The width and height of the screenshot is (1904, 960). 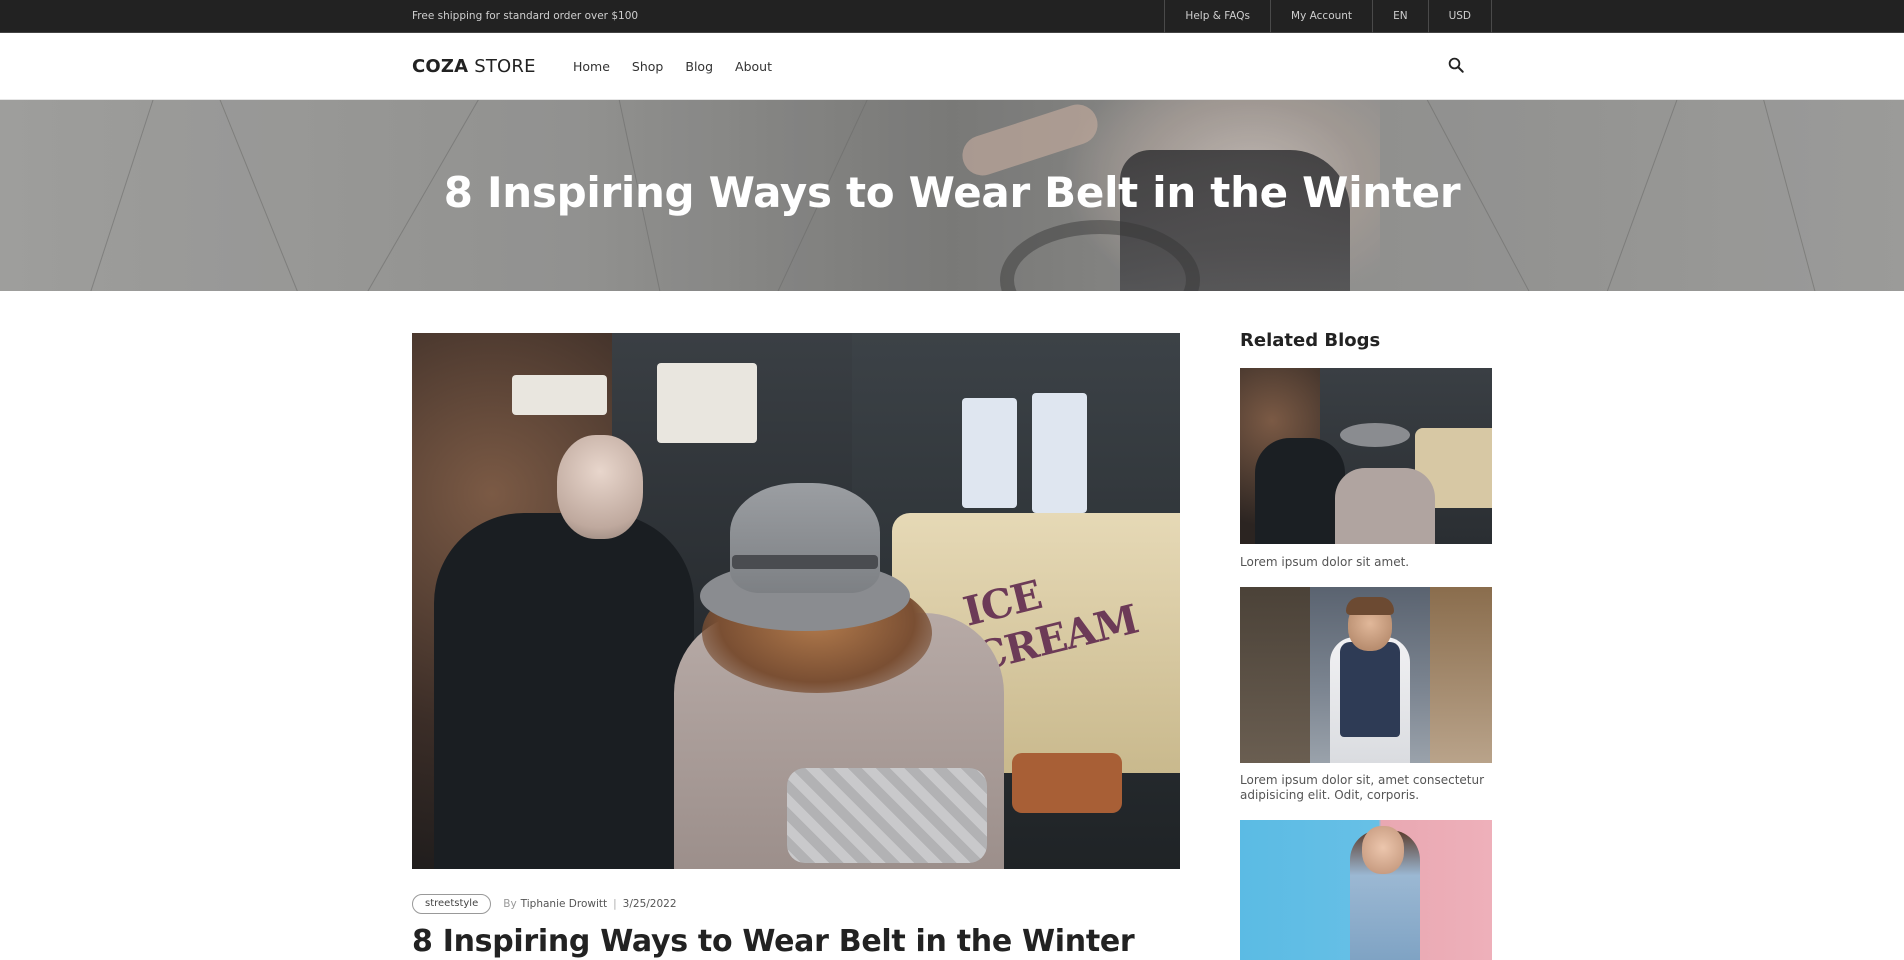 I want to click on top-bar-links: Help & FAQs My Account EN USD, so click(x=1328, y=16).